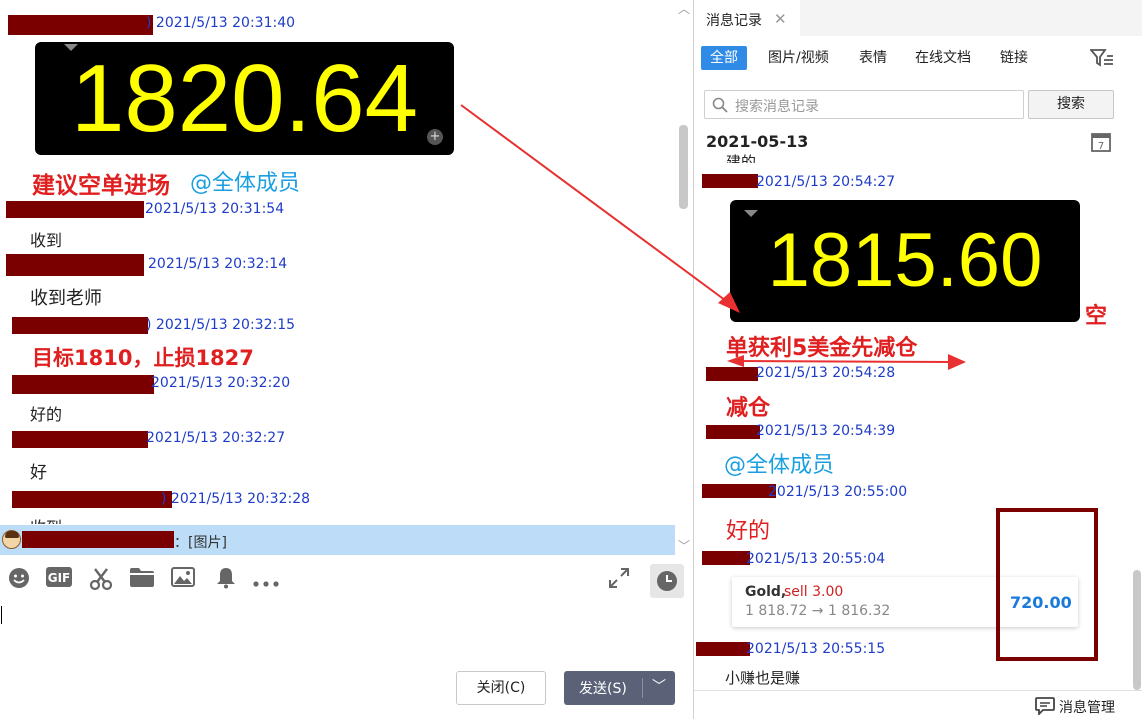 This screenshot has height=719, width=1142. Describe the element at coordinates (603, 689) in the screenshot. I see `send-button-label: 发送(S)` at that location.